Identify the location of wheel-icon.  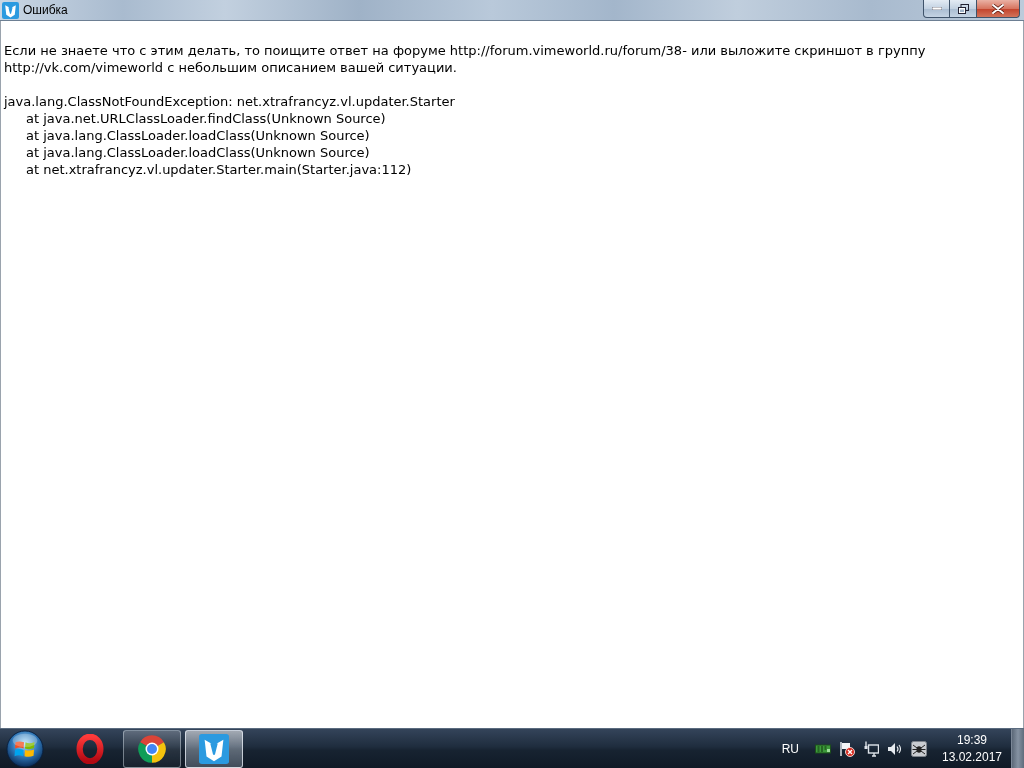
(152, 748).